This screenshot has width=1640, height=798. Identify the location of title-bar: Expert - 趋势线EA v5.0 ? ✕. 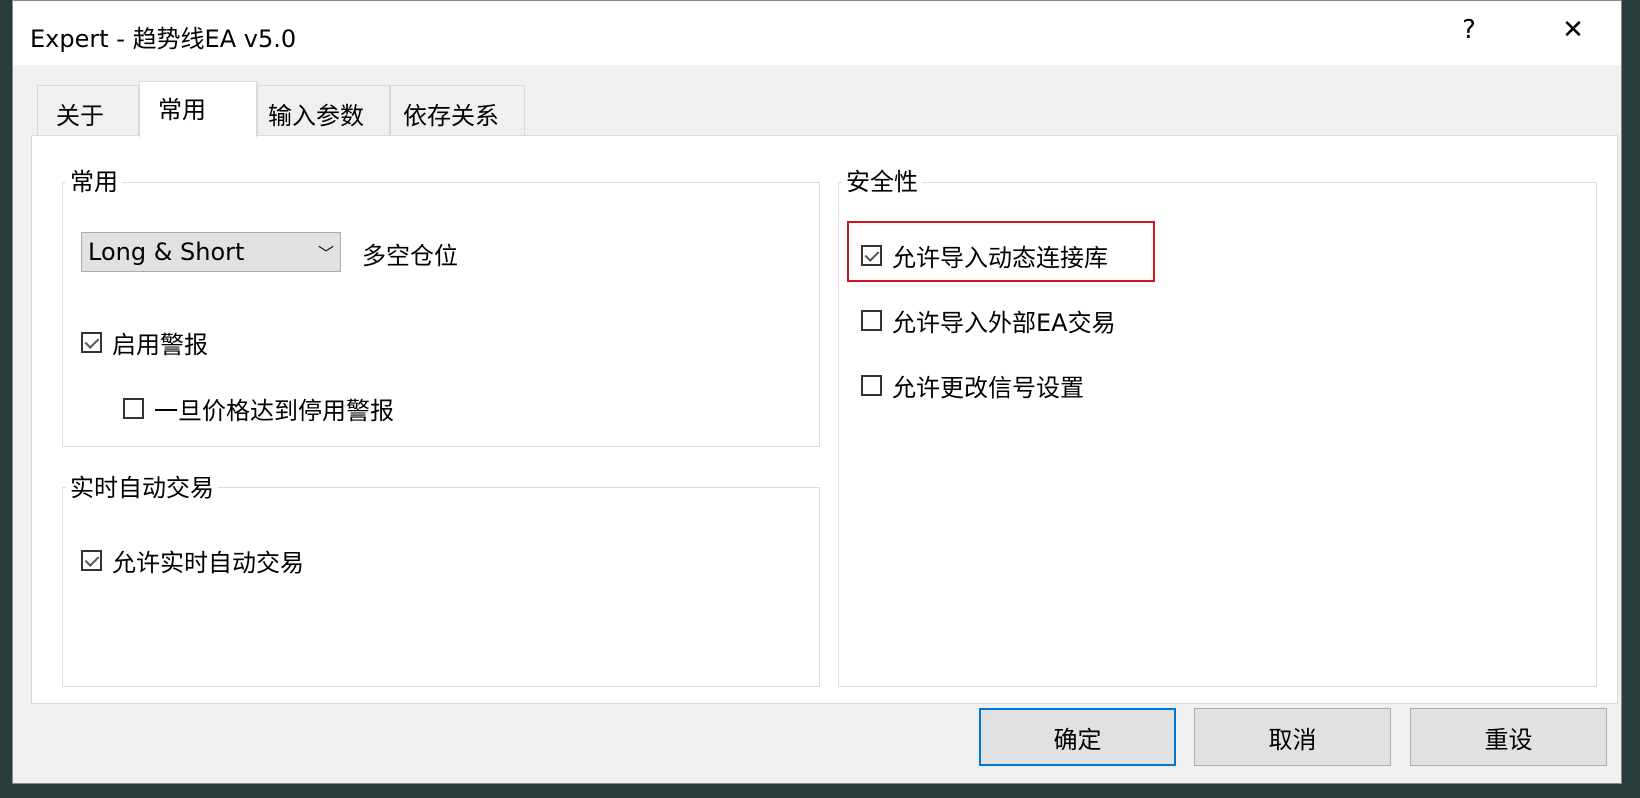
(817, 33).